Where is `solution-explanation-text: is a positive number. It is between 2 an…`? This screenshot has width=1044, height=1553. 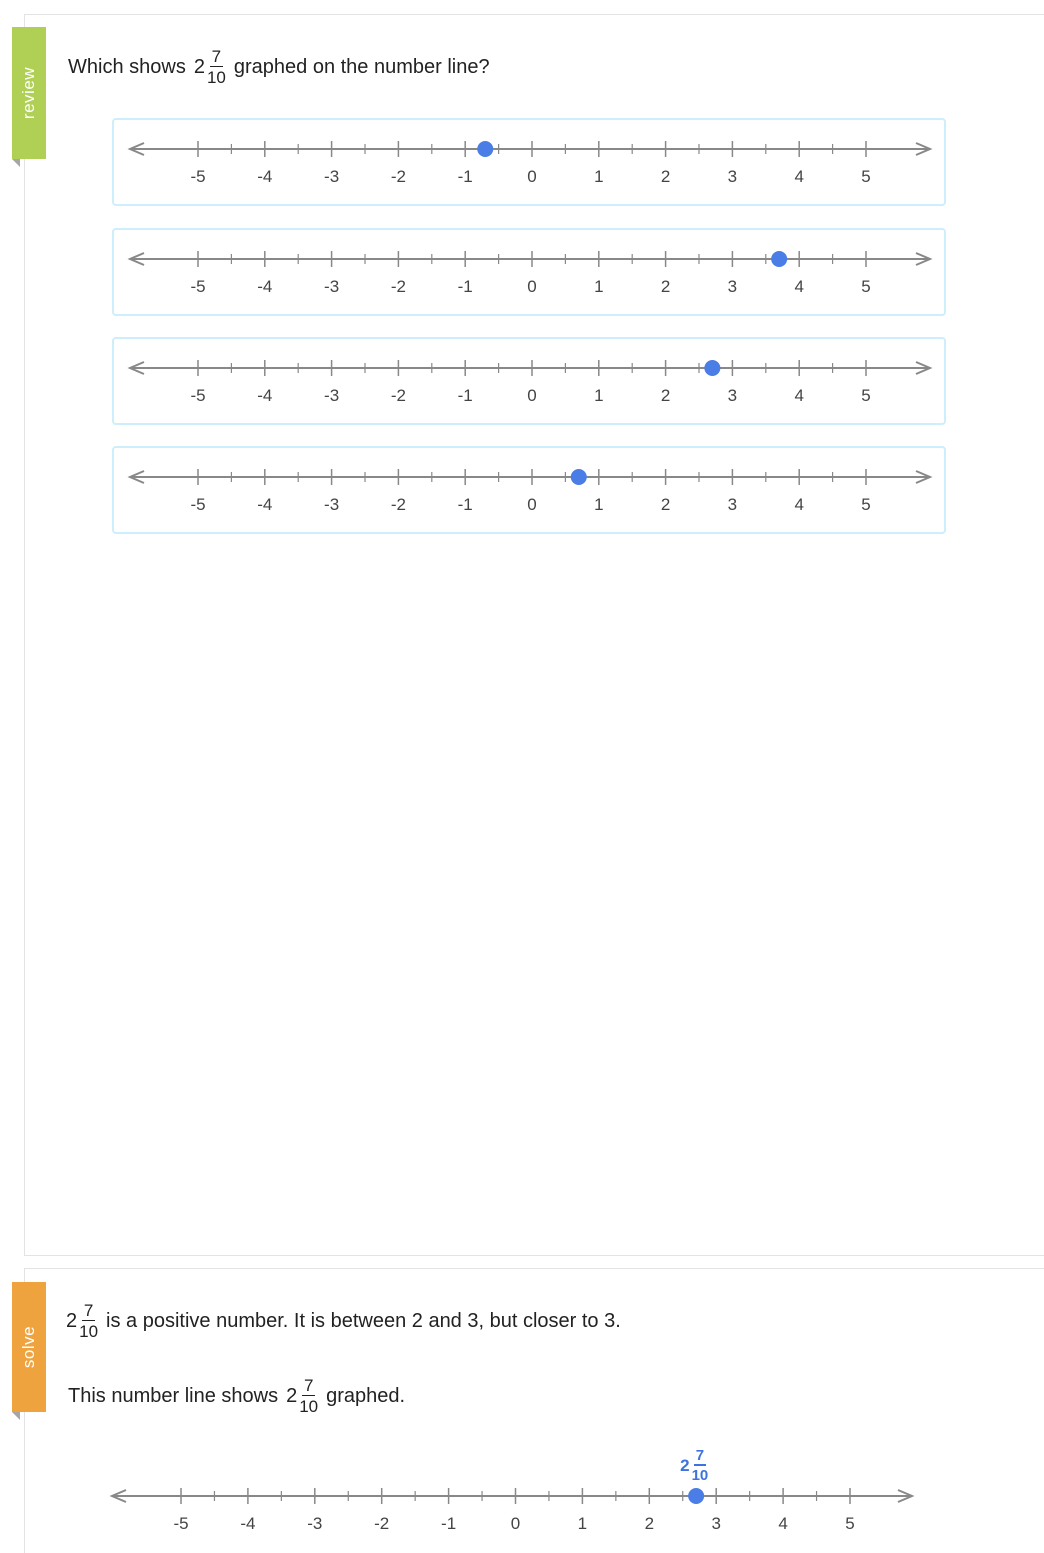 solution-explanation-text: is a positive number. It is between 2 an… is located at coordinates (363, 1321).